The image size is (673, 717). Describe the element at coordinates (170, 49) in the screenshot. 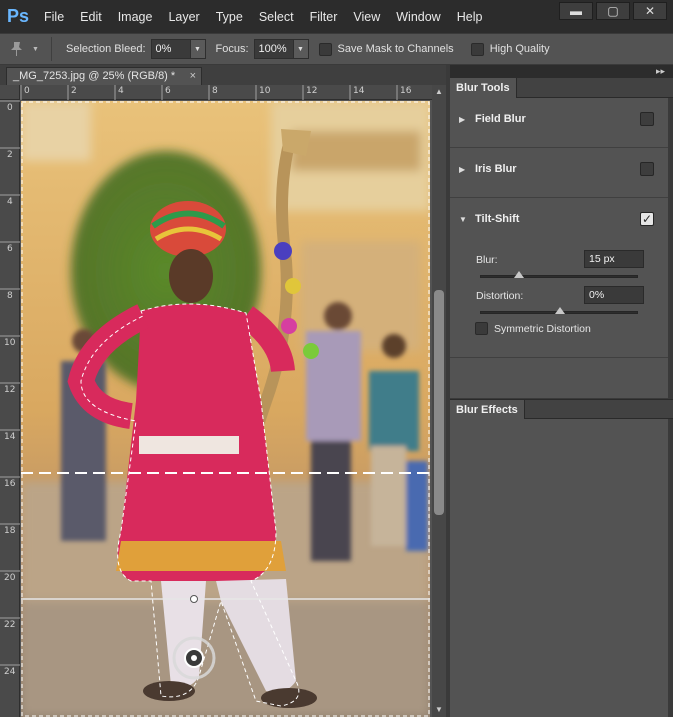

I see `selection-bleed-value: 0%` at that location.